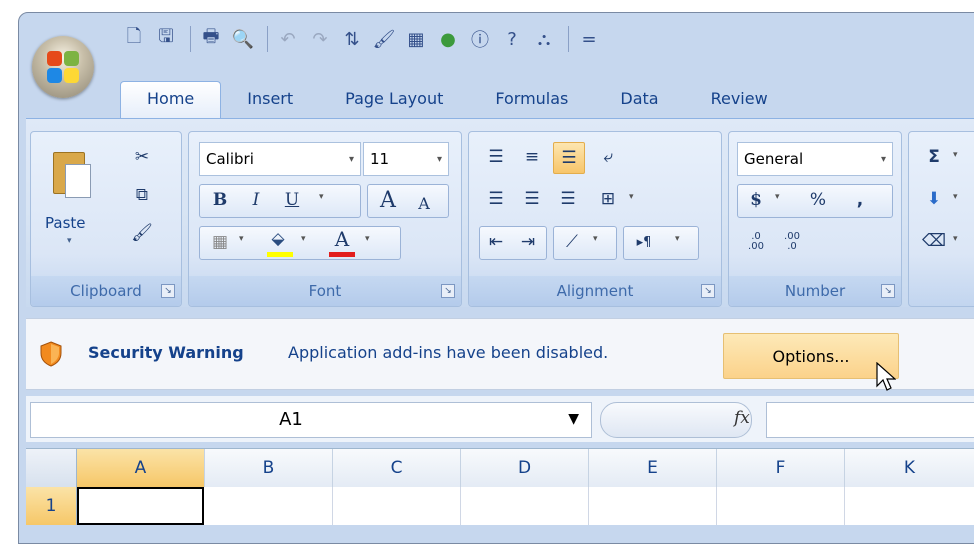 Image resolution: width=974 pixels, height=544 pixels. What do you see at coordinates (142, 195) in the screenshot?
I see `copy-icon: ⧉` at bounding box center [142, 195].